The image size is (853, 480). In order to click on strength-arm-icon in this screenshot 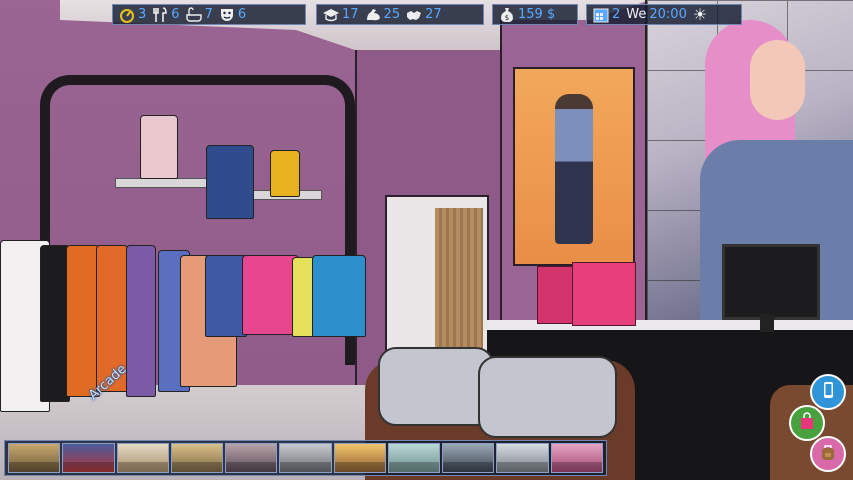, I will do `click(373, 15)`.